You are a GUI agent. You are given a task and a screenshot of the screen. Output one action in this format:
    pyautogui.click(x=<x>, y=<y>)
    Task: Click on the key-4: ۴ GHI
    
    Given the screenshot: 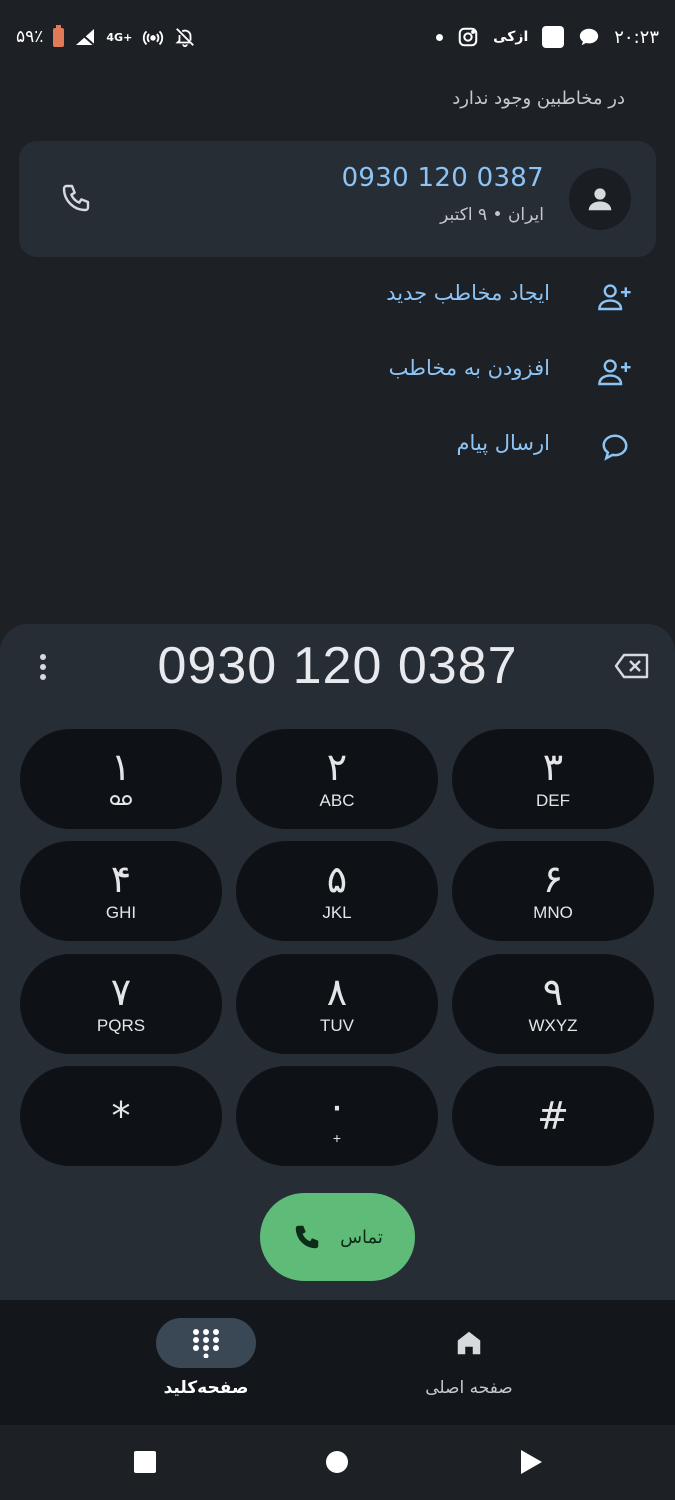 What is the action you would take?
    pyautogui.click(x=121, y=891)
    